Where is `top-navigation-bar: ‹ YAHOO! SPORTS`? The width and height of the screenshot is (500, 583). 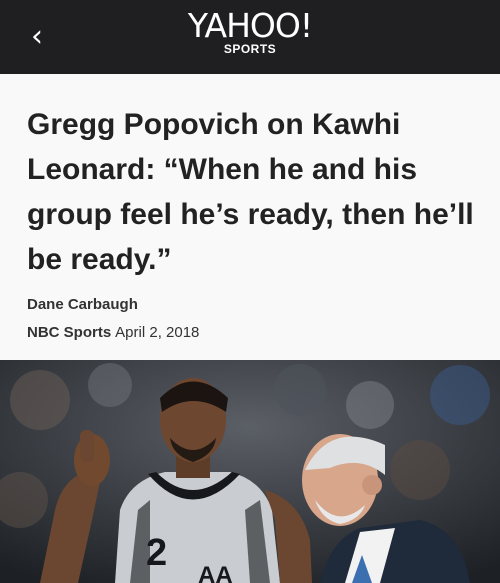
top-navigation-bar: ‹ YAHOO! SPORTS is located at coordinates (250, 37).